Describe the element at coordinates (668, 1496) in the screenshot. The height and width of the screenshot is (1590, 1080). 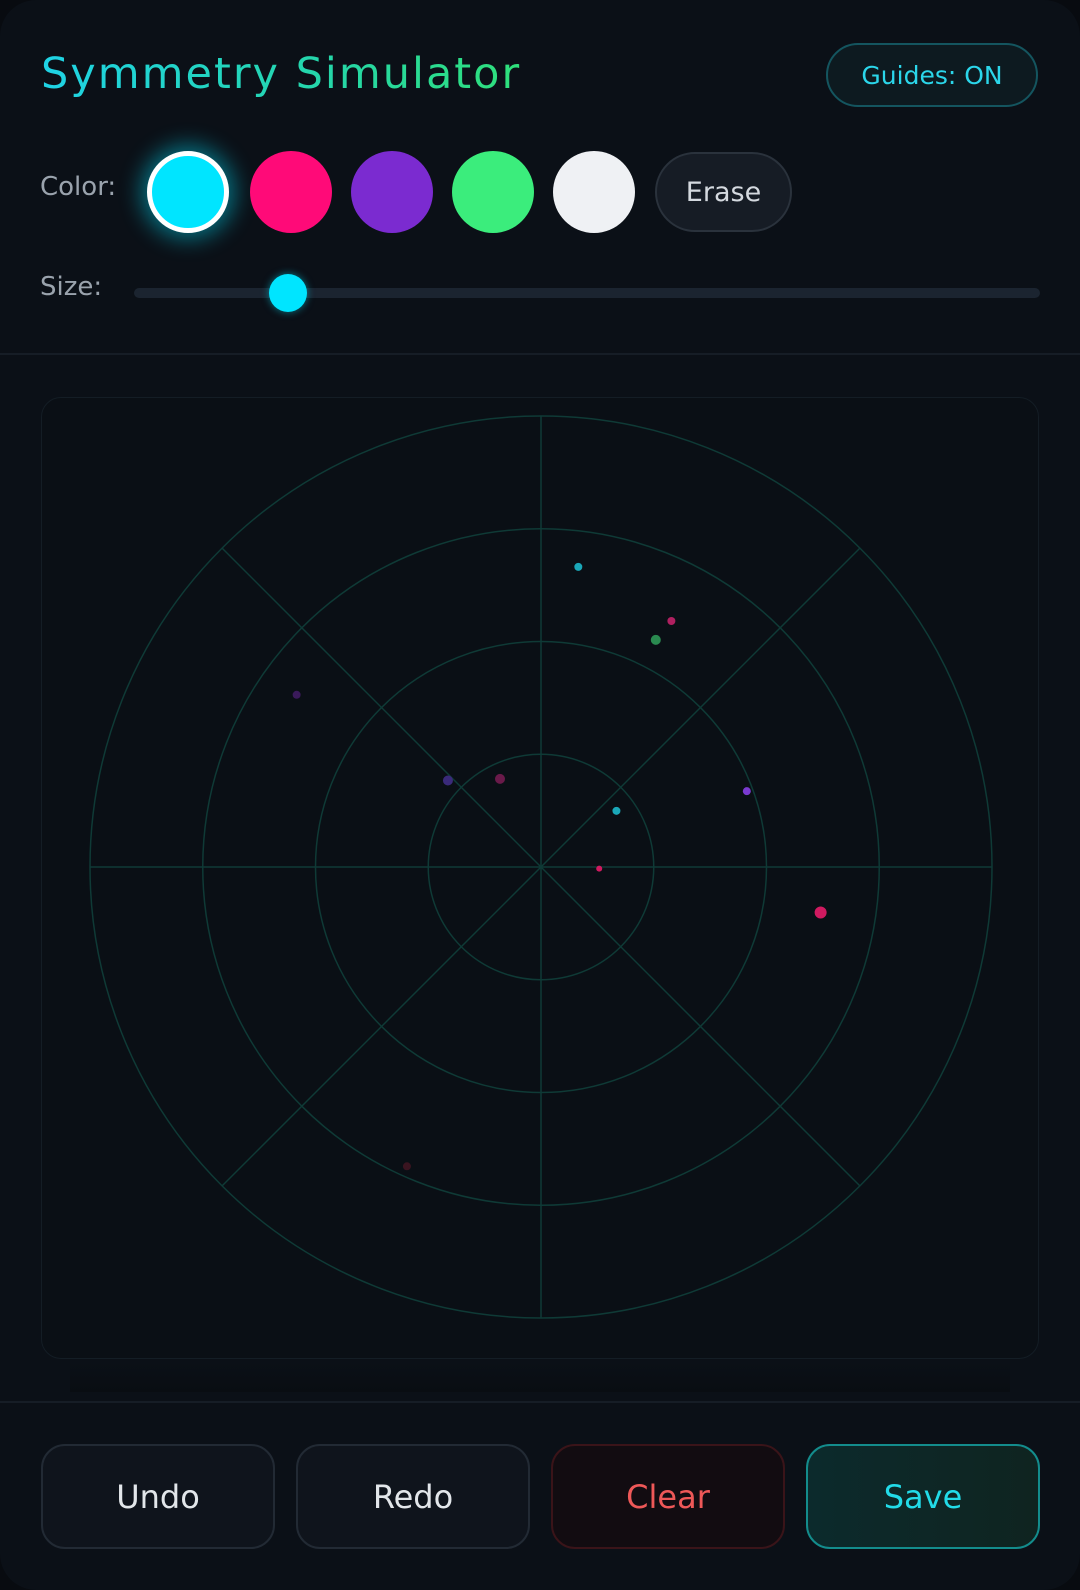
I see `clear-button: Clear` at that location.